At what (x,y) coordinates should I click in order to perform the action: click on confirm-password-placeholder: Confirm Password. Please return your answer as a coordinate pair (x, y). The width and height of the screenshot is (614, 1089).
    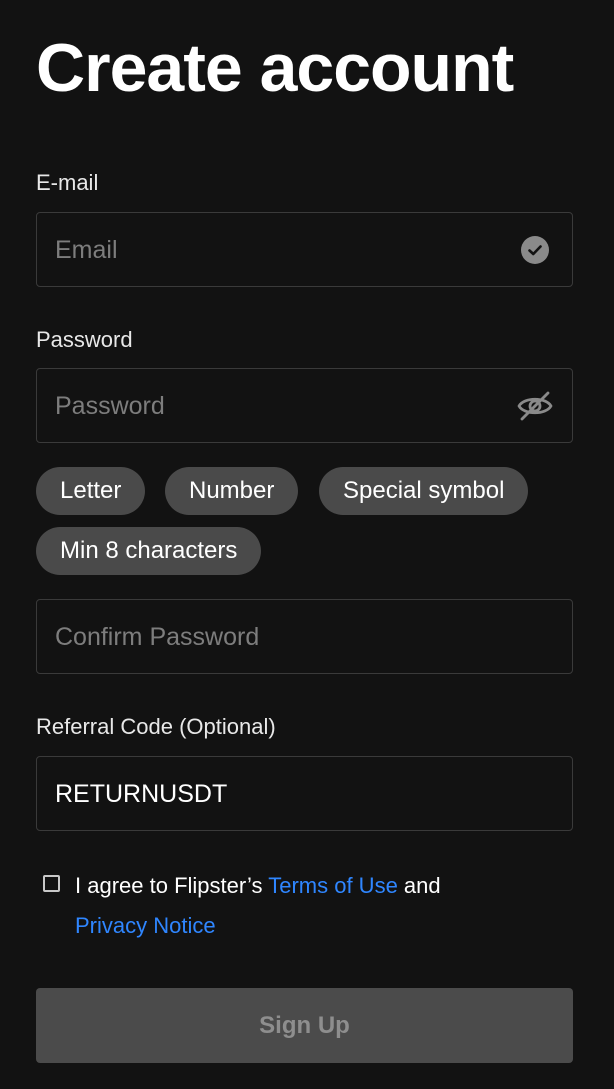
    Looking at the image, I should click on (157, 636).